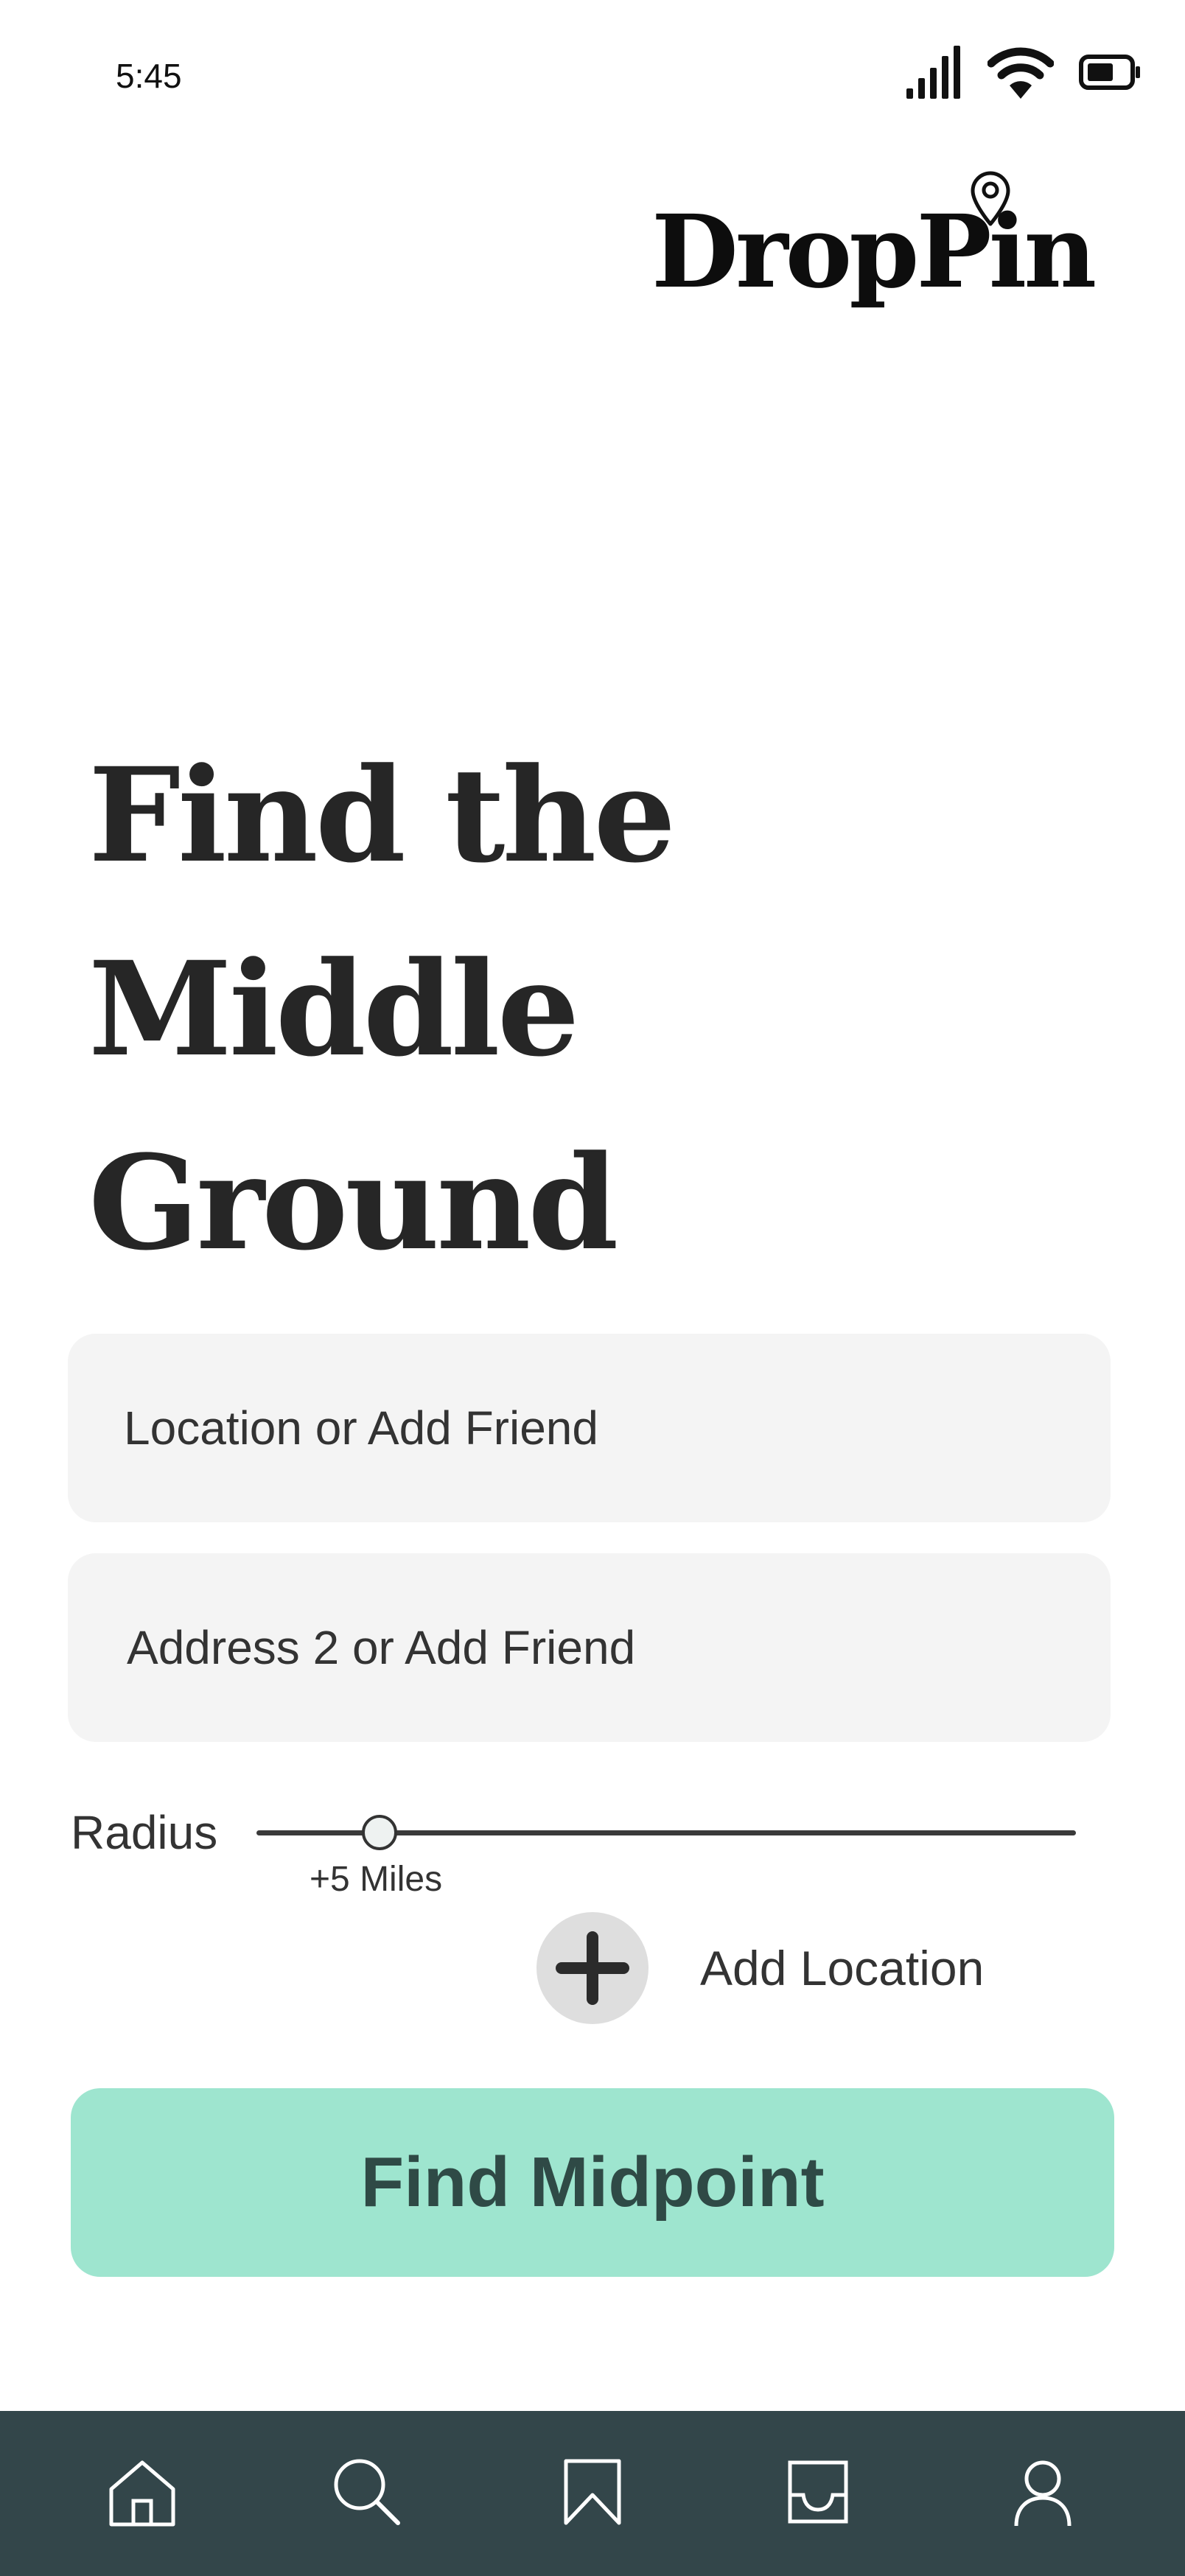 The image size is (1185, 2576). Describe the element at coordinates (149, 76) in the screenshot. I see `status-time: 5:45` at that location.